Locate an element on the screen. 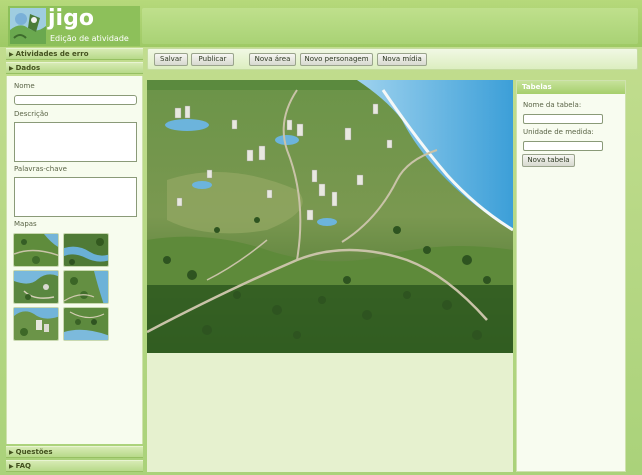  keywords-textarea is located at coordinates (75, 197).